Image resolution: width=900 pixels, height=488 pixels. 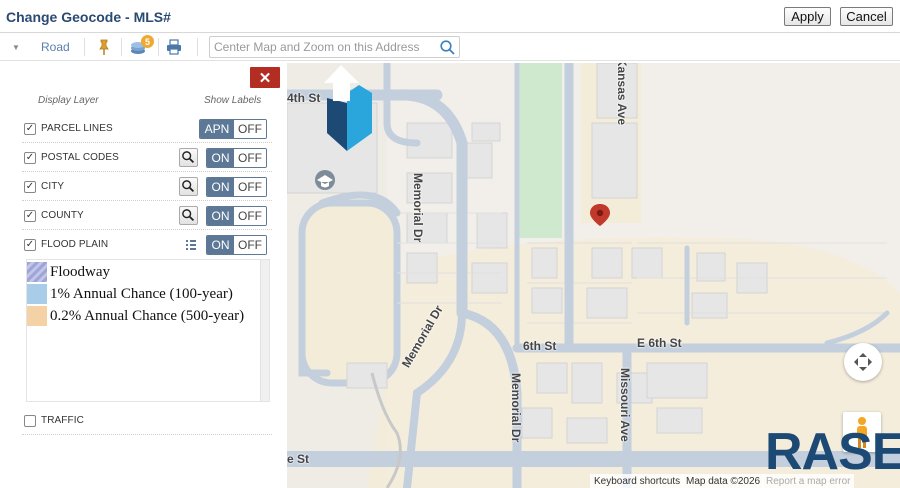 I want to click on map-type-road: Road, so click(x=55, y=47).